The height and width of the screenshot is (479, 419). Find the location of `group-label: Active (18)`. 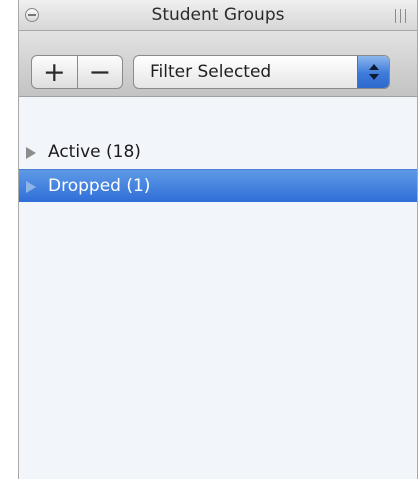

group-label: Active (18) is located at coordinates (94, 152).